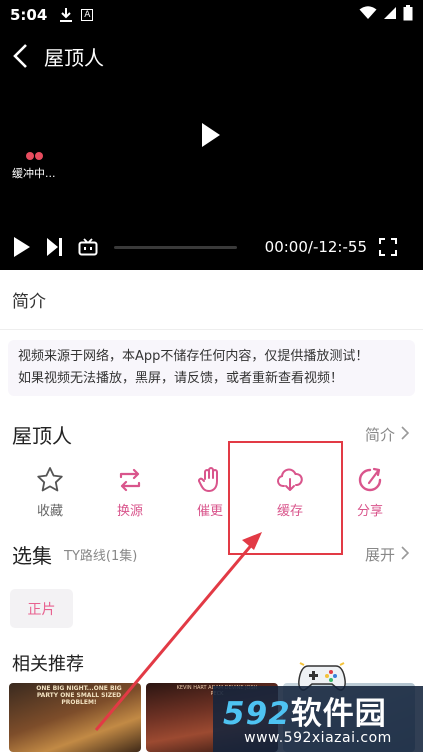  I want to click on status-bar: 5:04 A, so click(211, 15).